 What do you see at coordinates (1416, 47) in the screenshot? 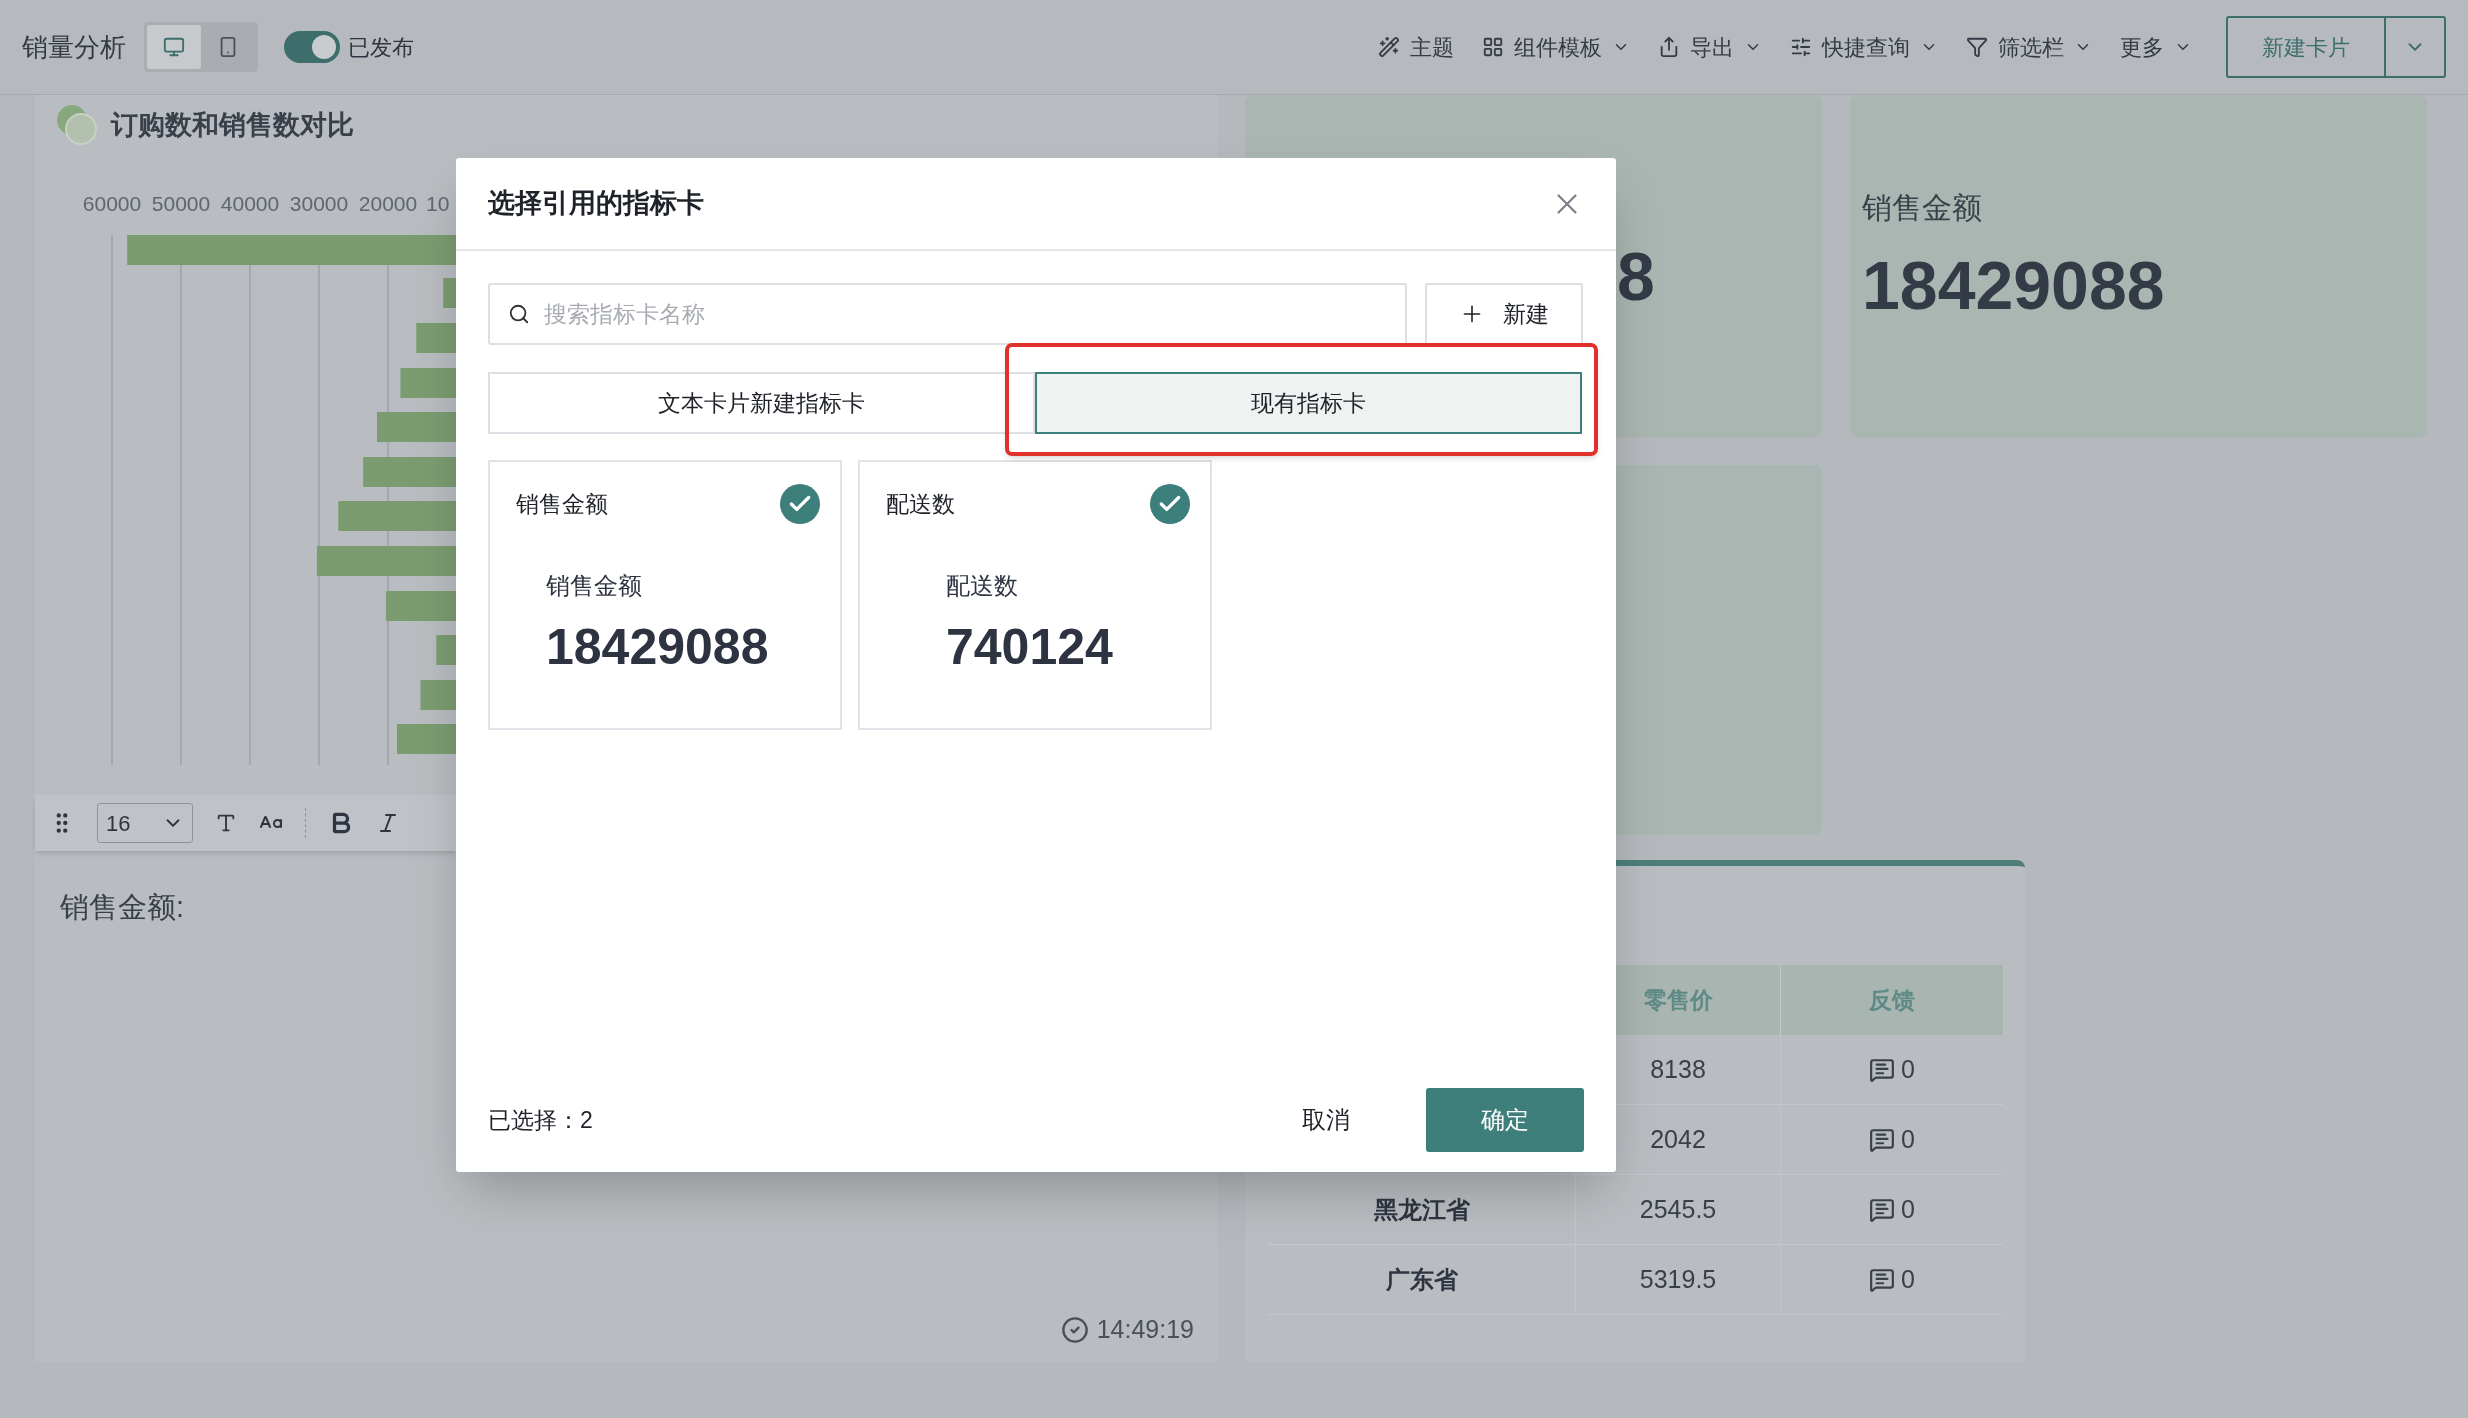
I see `toolbar-menu-button: 主题` at bounding box center [1416, 47].